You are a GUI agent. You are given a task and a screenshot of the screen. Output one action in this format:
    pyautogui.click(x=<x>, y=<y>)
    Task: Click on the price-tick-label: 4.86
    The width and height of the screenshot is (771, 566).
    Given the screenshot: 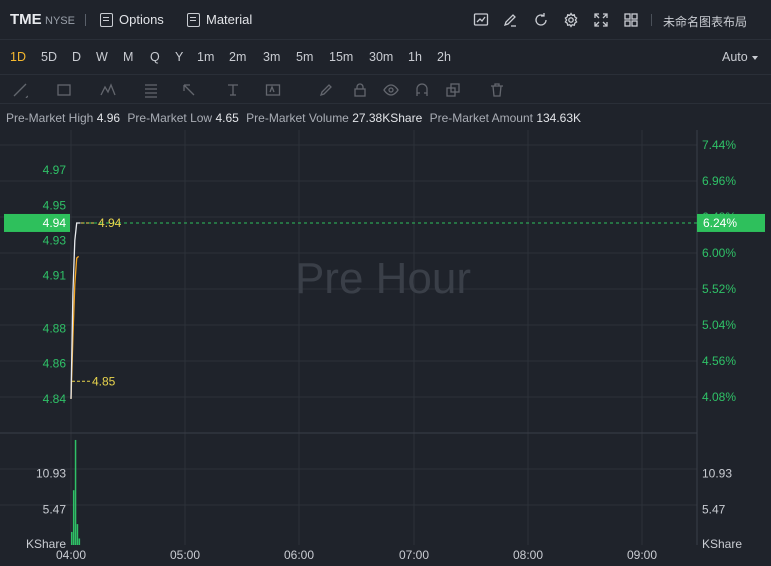 What is the action you would take?
    pyautogui.click(x=55, y=364)
    